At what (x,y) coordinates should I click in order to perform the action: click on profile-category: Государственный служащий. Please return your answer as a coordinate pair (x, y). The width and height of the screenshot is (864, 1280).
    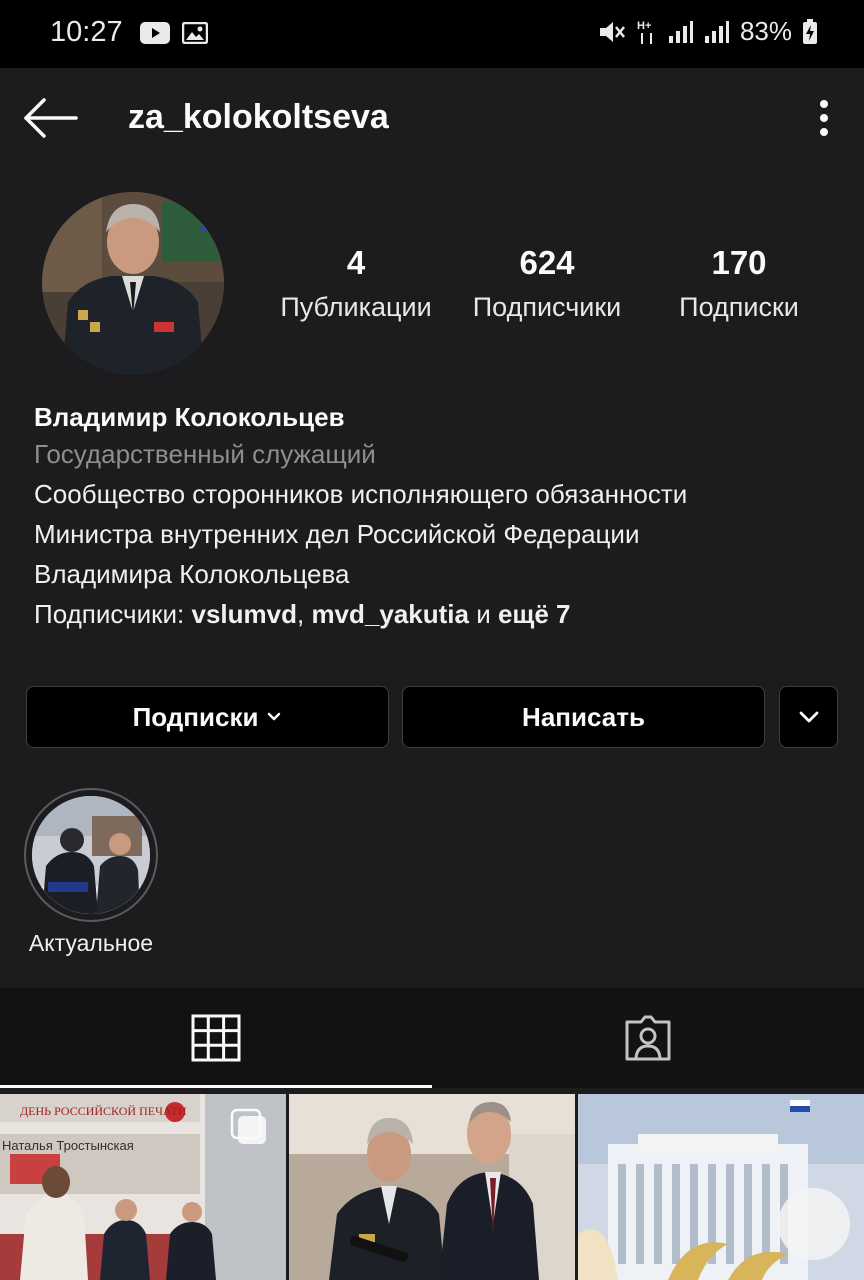
    Looking at the image, I should click on (205, 454).